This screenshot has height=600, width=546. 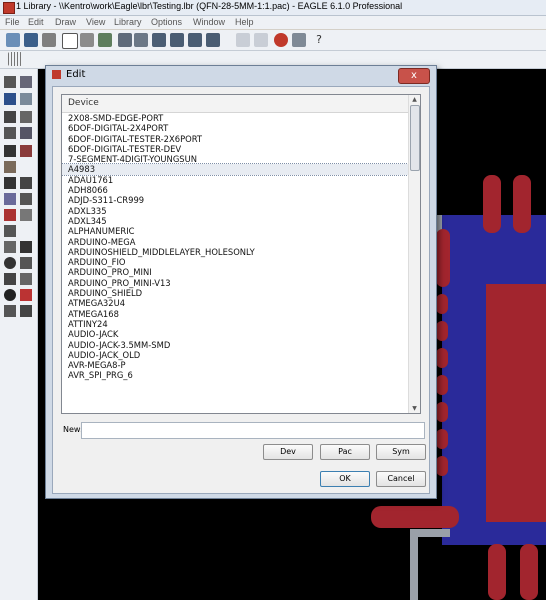 What do you see at coordinates (235, 180) in the screenshot?
I see `device-list-item: ADAU1761` at bounding box center [235, 180].